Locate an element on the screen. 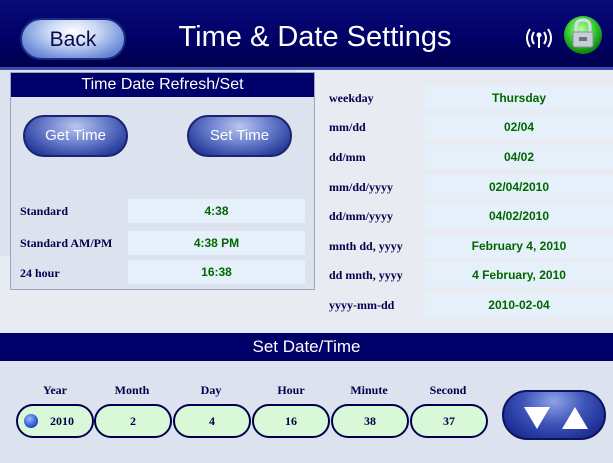 This screenshot has height=463, width=613. lock-icon is located at coordinates (583, 35).